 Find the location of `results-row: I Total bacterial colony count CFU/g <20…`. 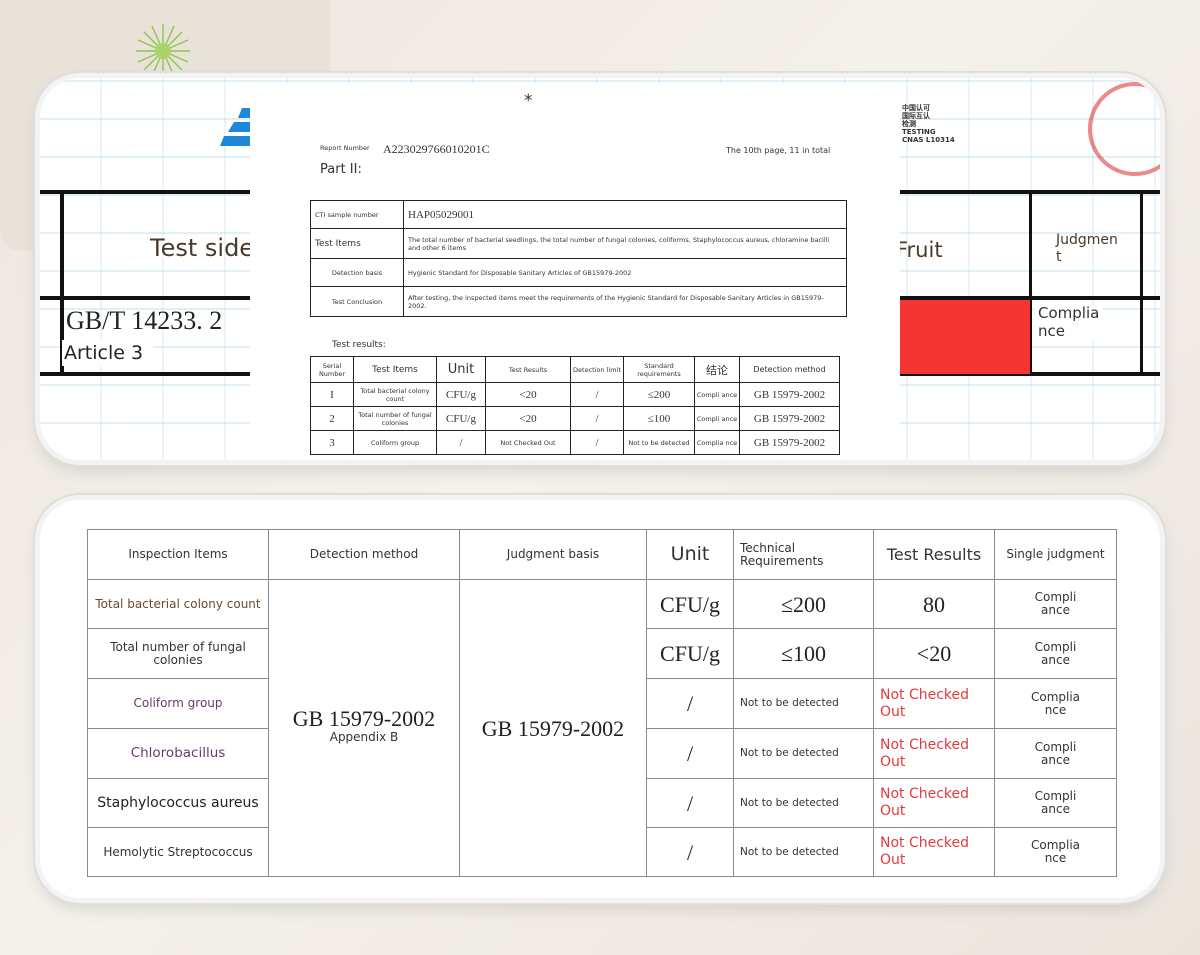

results-row: I Total bacterial colony count CFU/g <20… is located at coordinates (575, 394).